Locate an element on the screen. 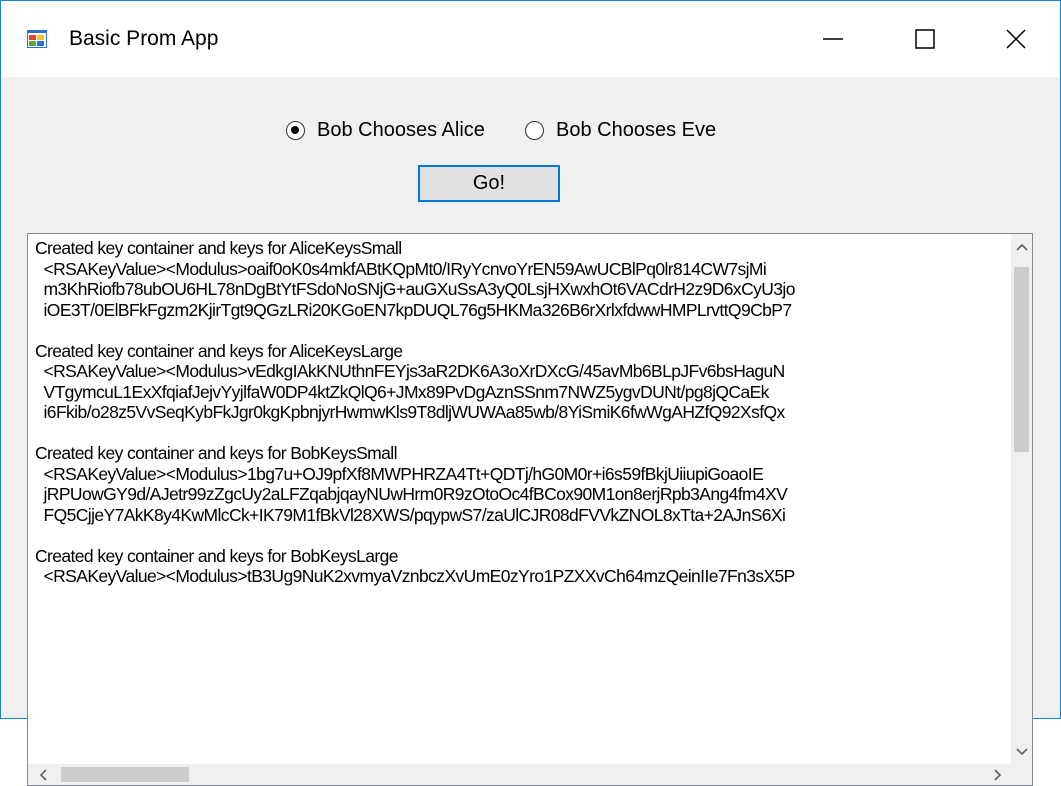 The image size is (1061, 786). scrollbar-corner is located at coordinates (1021, 774).